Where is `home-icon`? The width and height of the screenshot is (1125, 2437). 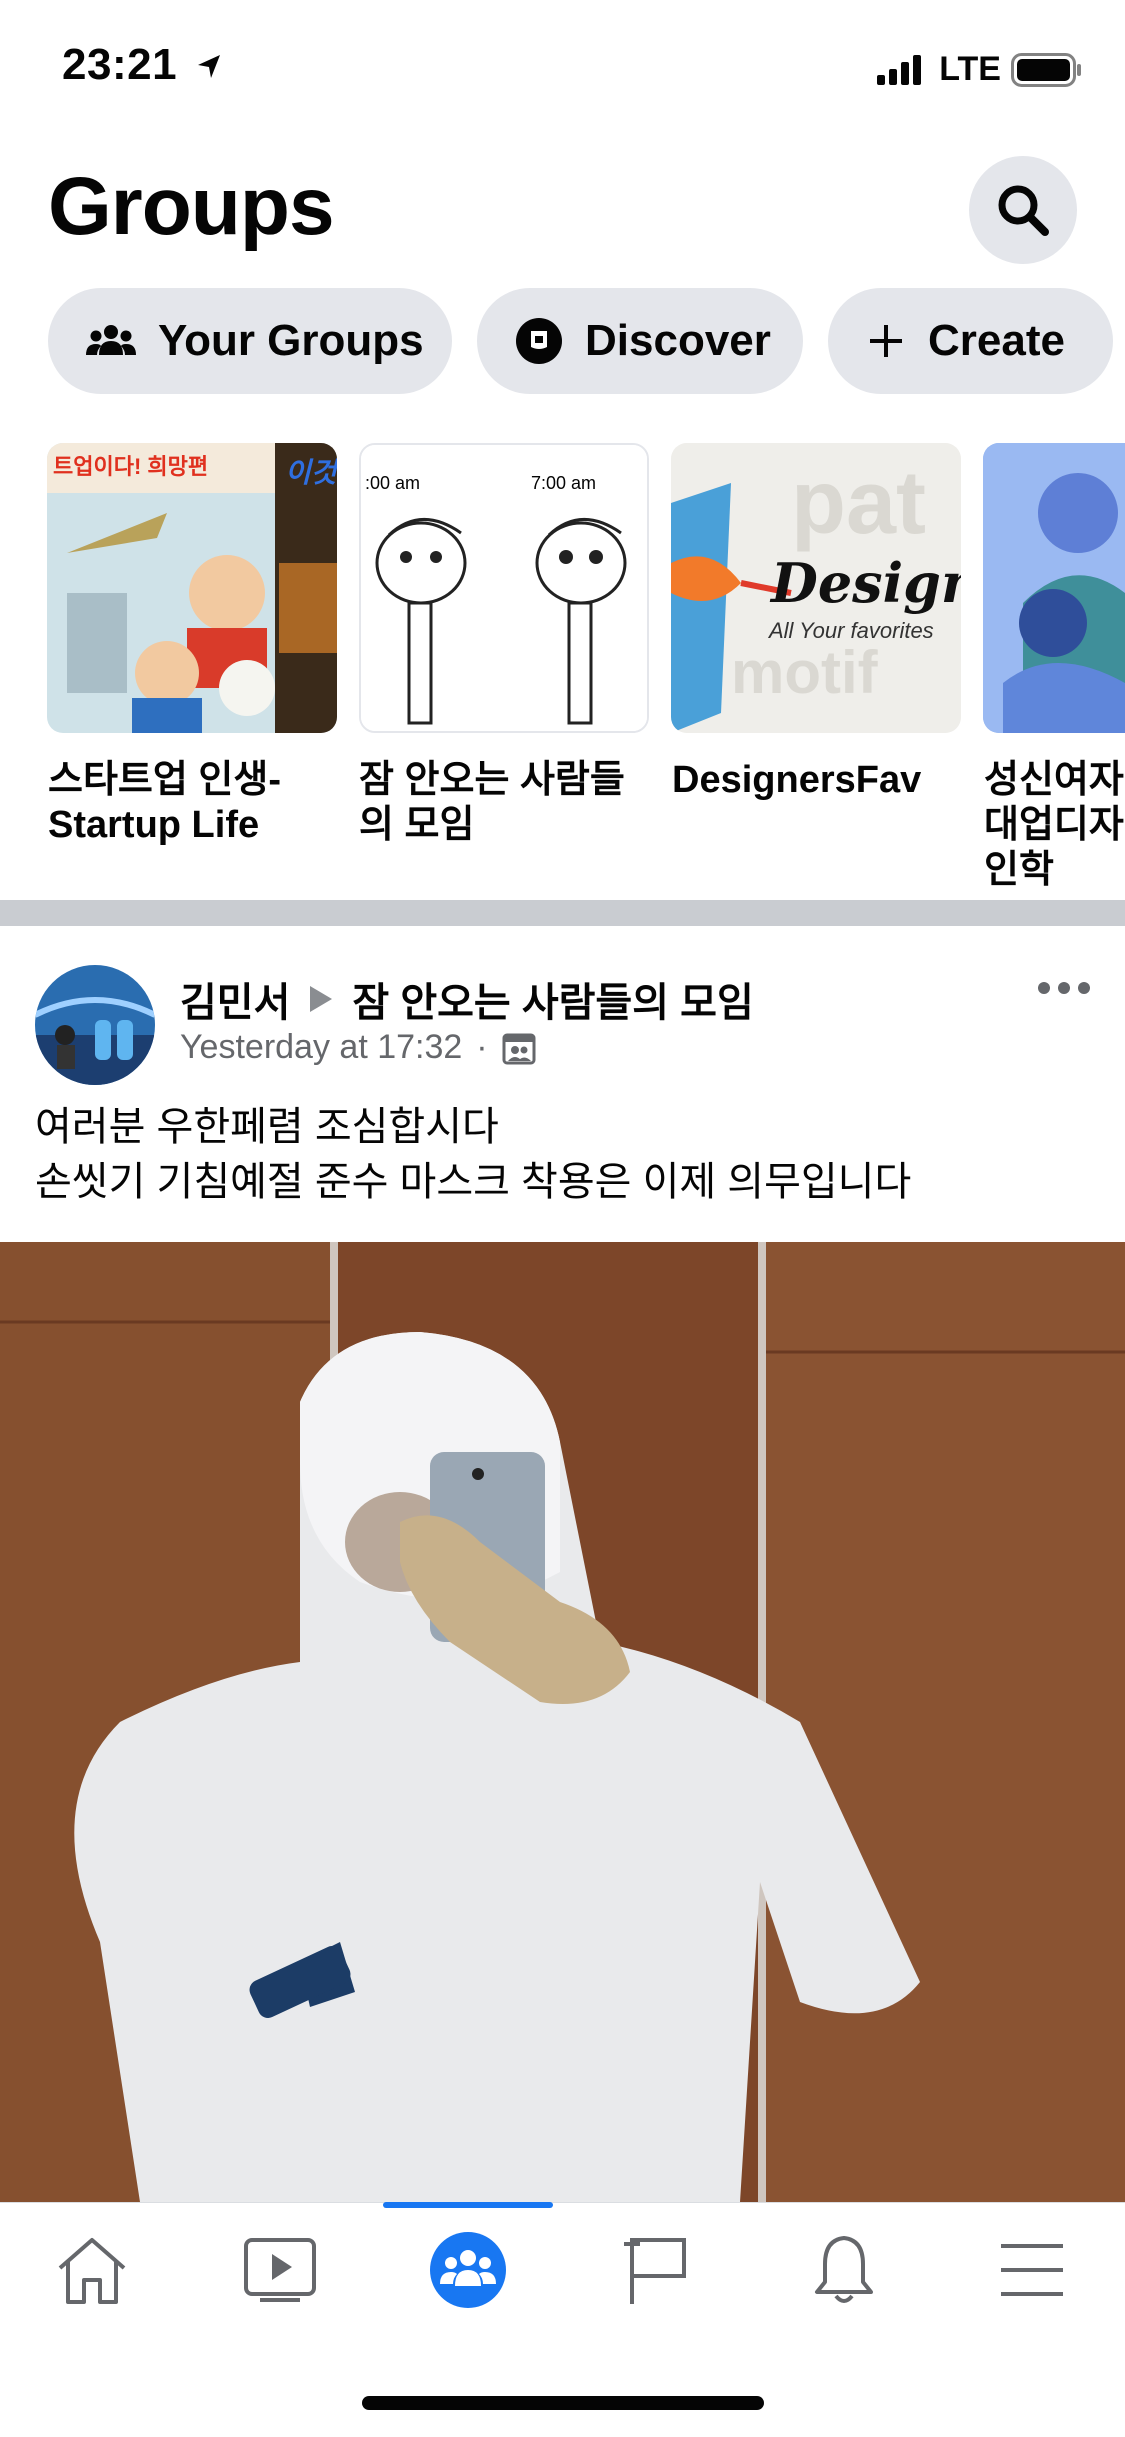
home-icon is located at coordinates (92, 2271).